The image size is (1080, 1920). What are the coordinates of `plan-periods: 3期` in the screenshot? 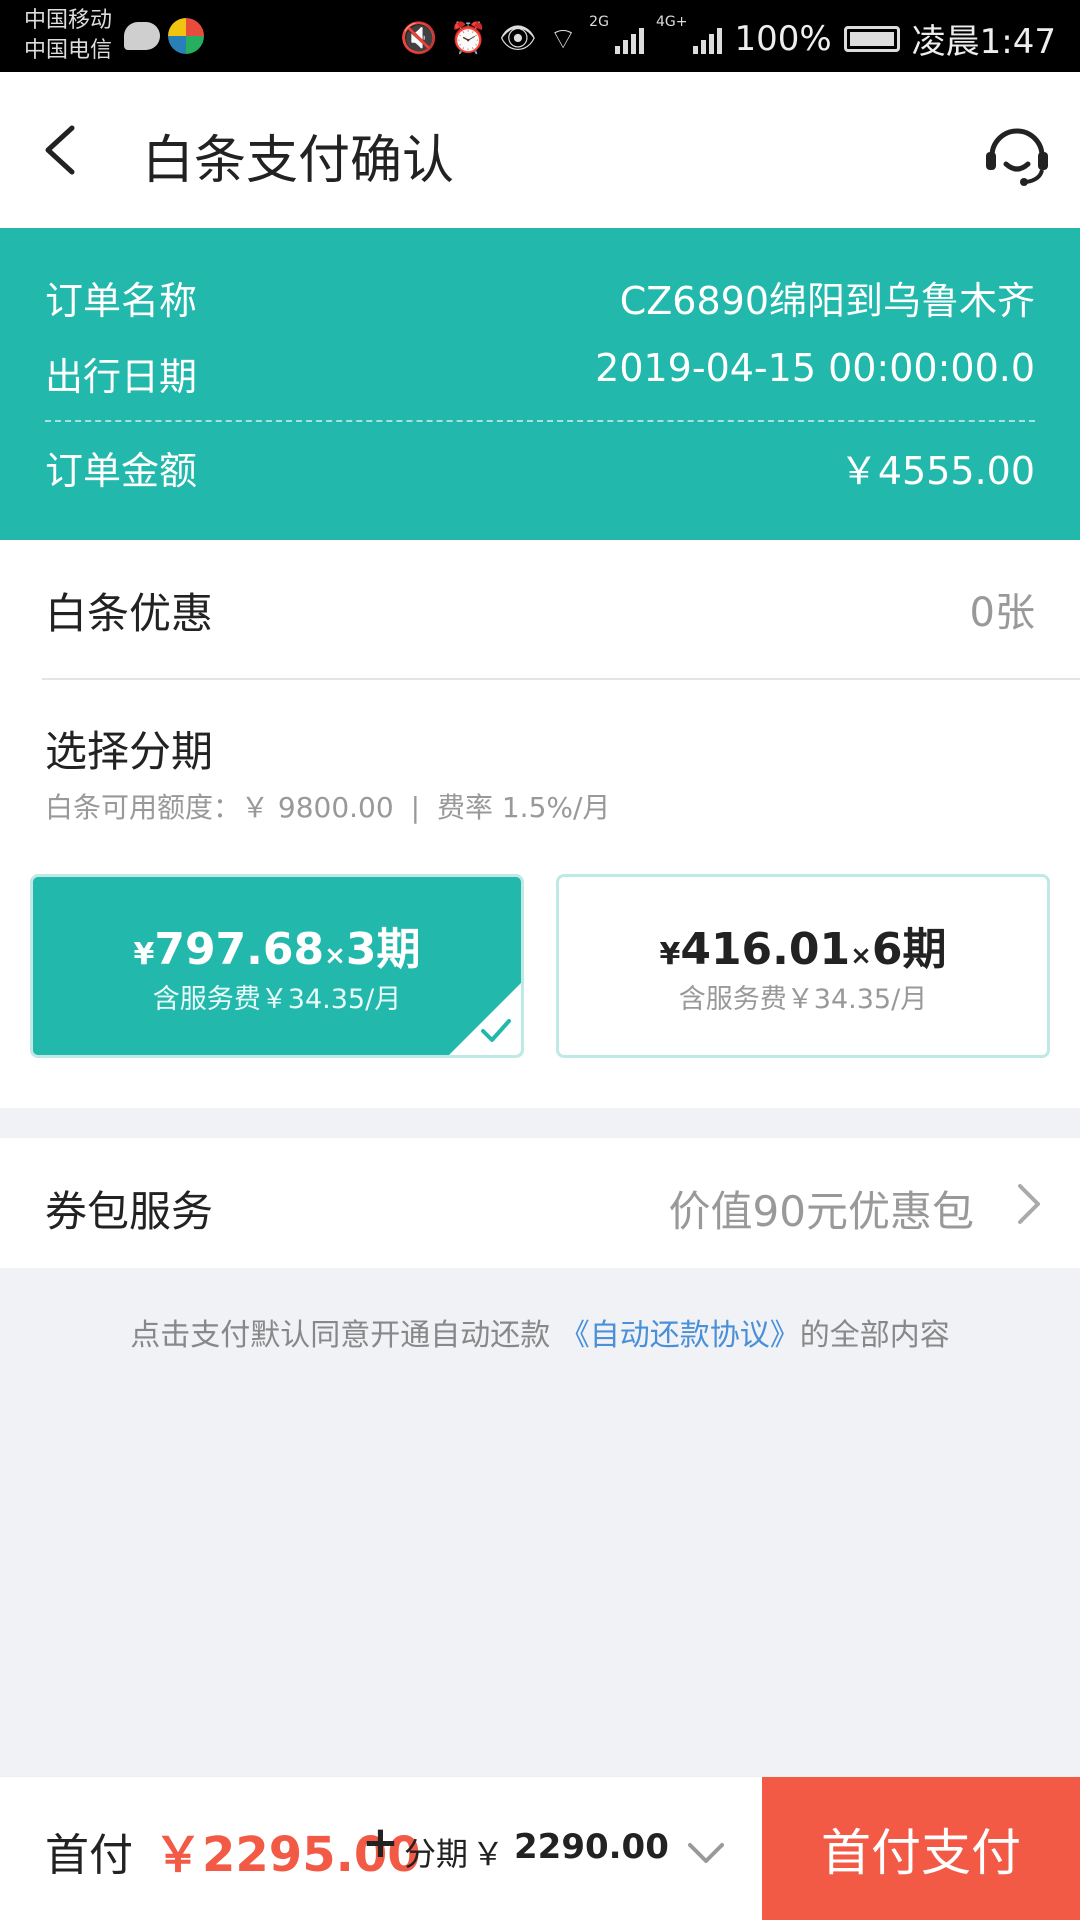 It's located at (383, 949).